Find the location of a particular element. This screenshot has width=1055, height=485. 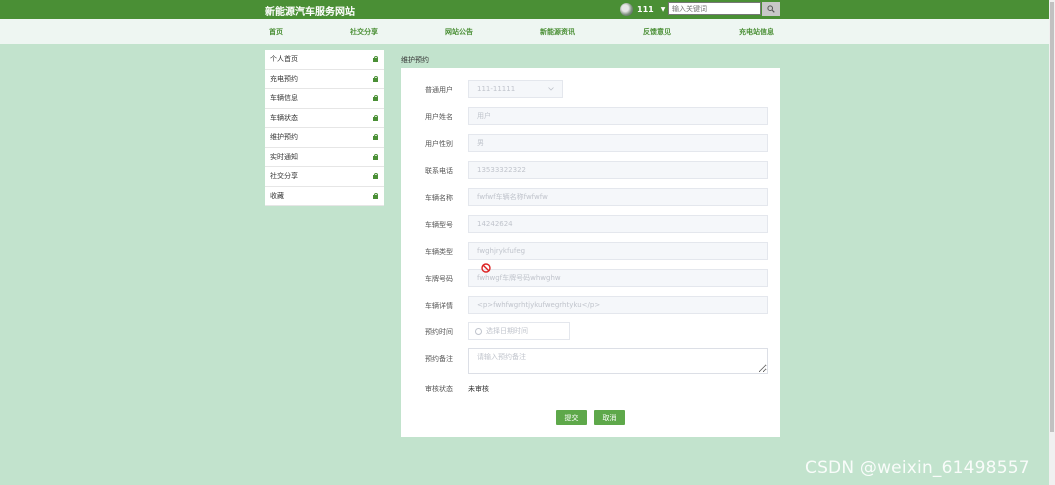

car-type-label: 车辆类型 is located at coordinates (439, 252).